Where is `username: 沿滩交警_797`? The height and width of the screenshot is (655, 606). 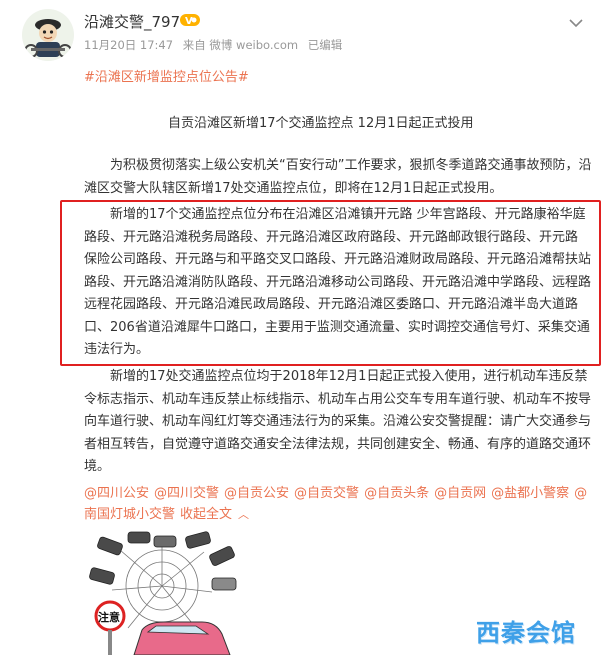 username: 沿滩交警_797 is located at coordinates (132, 21).